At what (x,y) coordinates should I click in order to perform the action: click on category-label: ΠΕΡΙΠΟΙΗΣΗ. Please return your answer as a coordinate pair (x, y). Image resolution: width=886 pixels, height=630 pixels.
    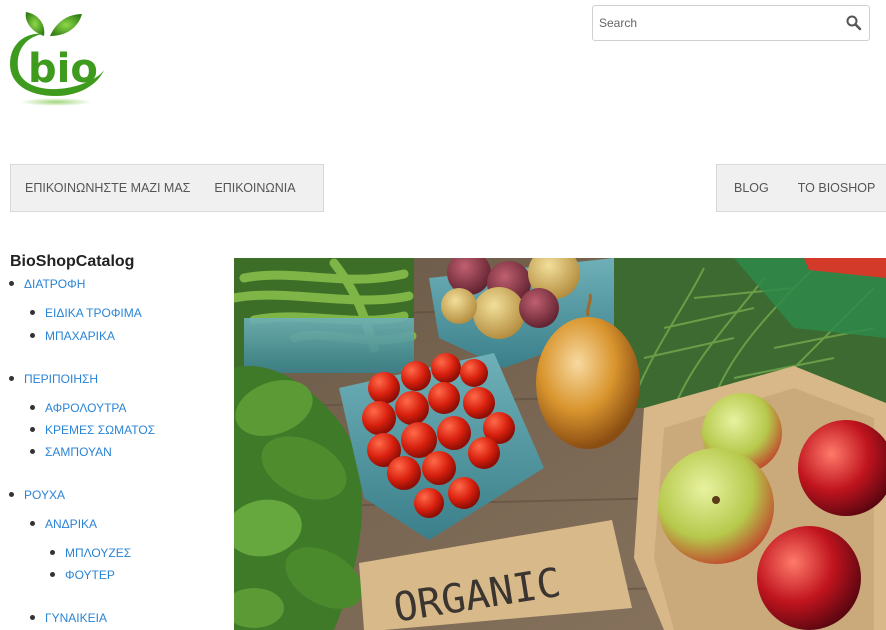
    Looking at the image, I should click on (61, 379).